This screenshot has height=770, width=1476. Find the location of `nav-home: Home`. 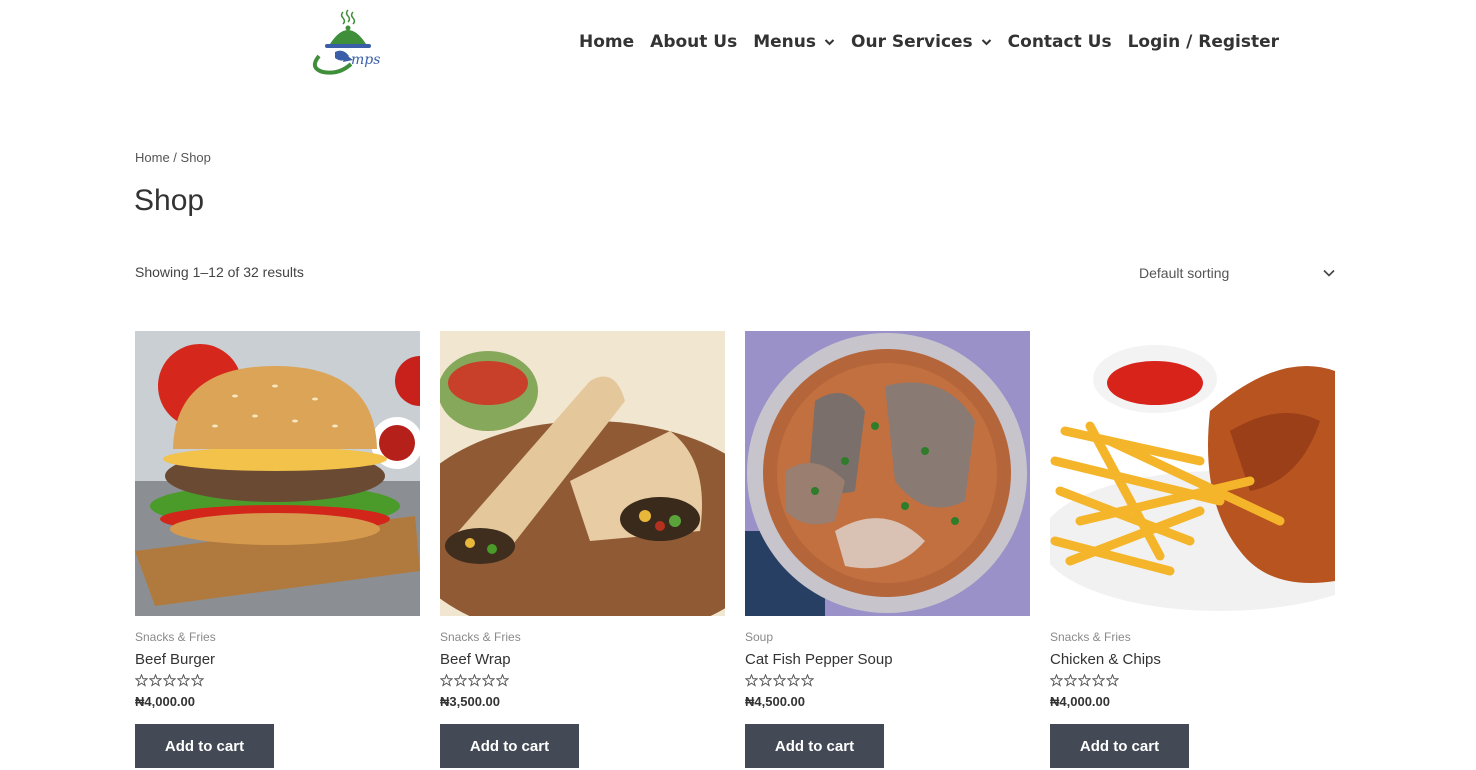

nav-home: Home is located at coordinates (606, 42).